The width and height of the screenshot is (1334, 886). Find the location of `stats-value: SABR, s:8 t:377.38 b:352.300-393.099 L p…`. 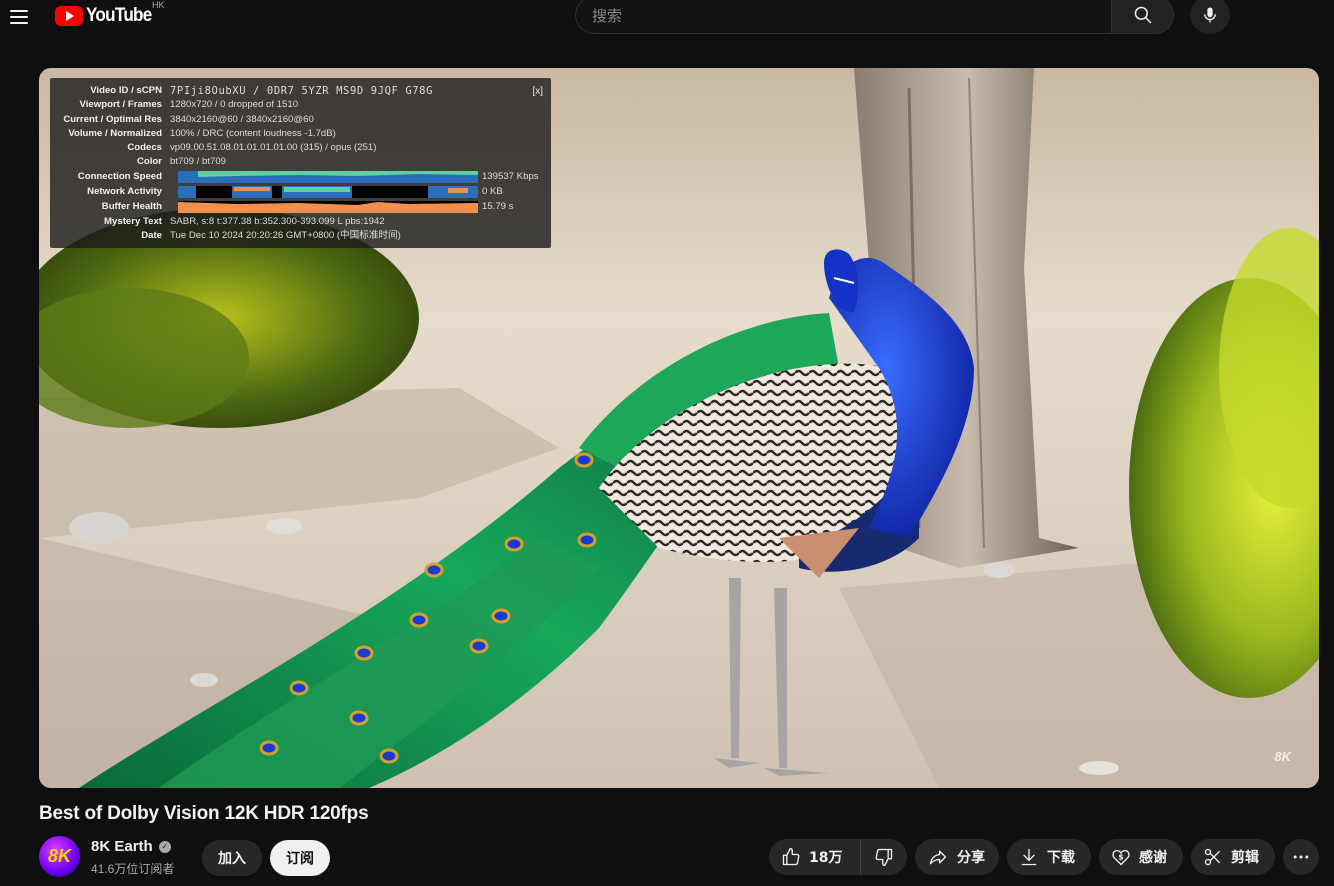

stats-value: SABR, s:8 t:377.38 b:352.300-393.099 L p… is located at coordinates (277, 221).